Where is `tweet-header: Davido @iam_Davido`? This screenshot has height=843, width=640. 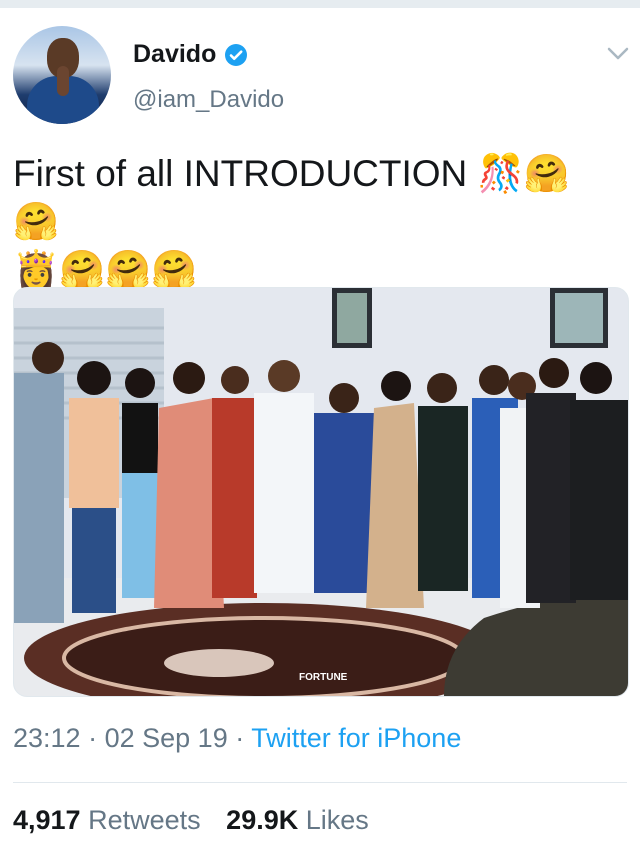 tweet-header: Davido @iam_Davido is located at coordinates (320, 78).